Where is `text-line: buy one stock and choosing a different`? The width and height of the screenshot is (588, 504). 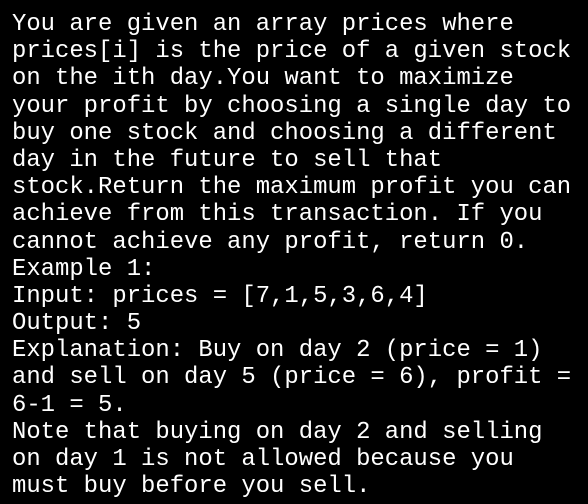
text-line: buy one stock and choosing a different is located at coordinates (284, 133).